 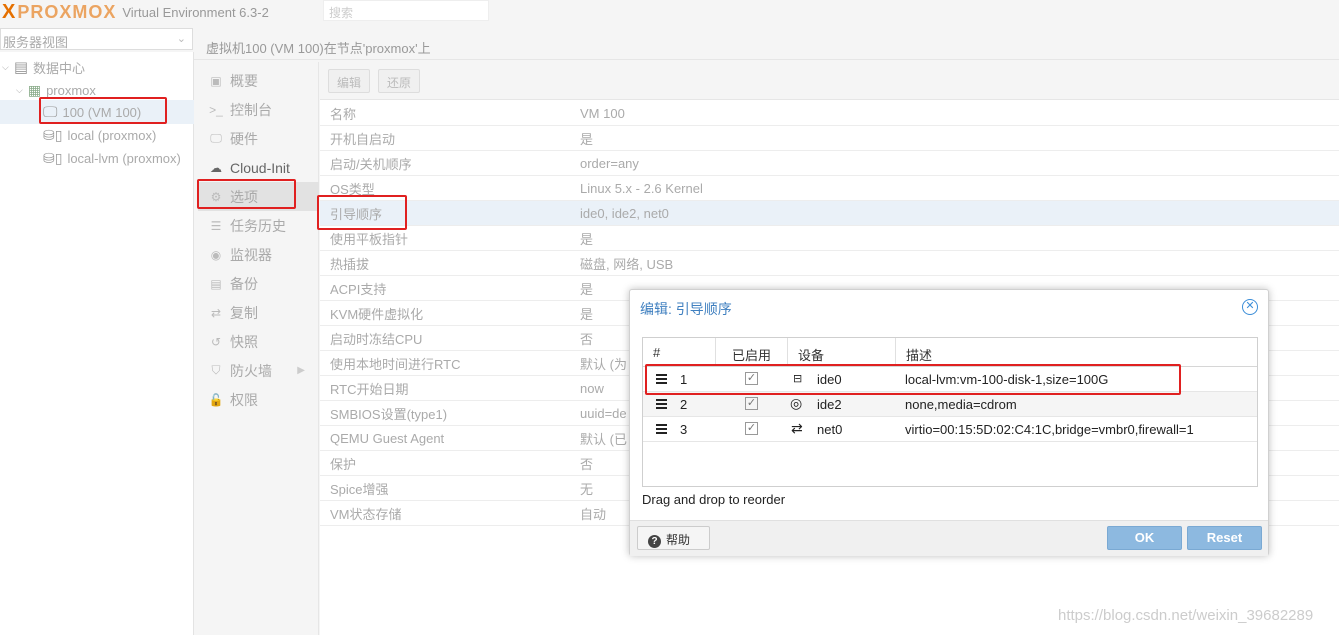 I want to click on menu-item-backup: ▤ 备份, so click(x=258, y=283).